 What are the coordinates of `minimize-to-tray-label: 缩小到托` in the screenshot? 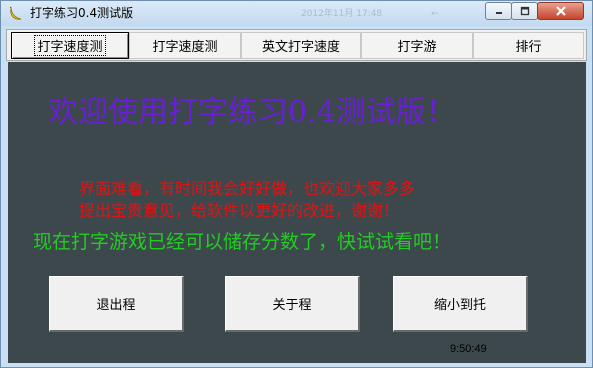 It's located at (459, 305).